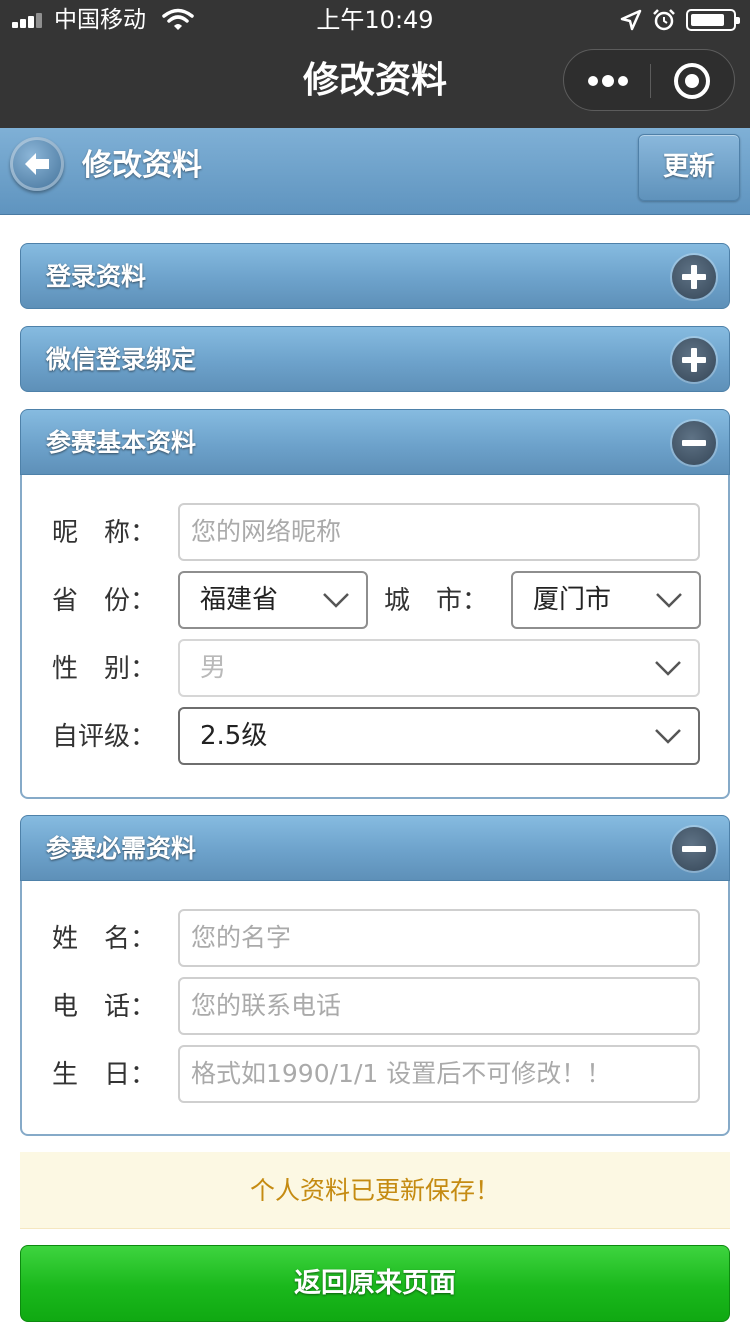 This screenshot has width=750, height=1334. Describe the element at coordinates (375, 848) in the screenshot. I see `section-required-header: 参赛必需资料` at that location.